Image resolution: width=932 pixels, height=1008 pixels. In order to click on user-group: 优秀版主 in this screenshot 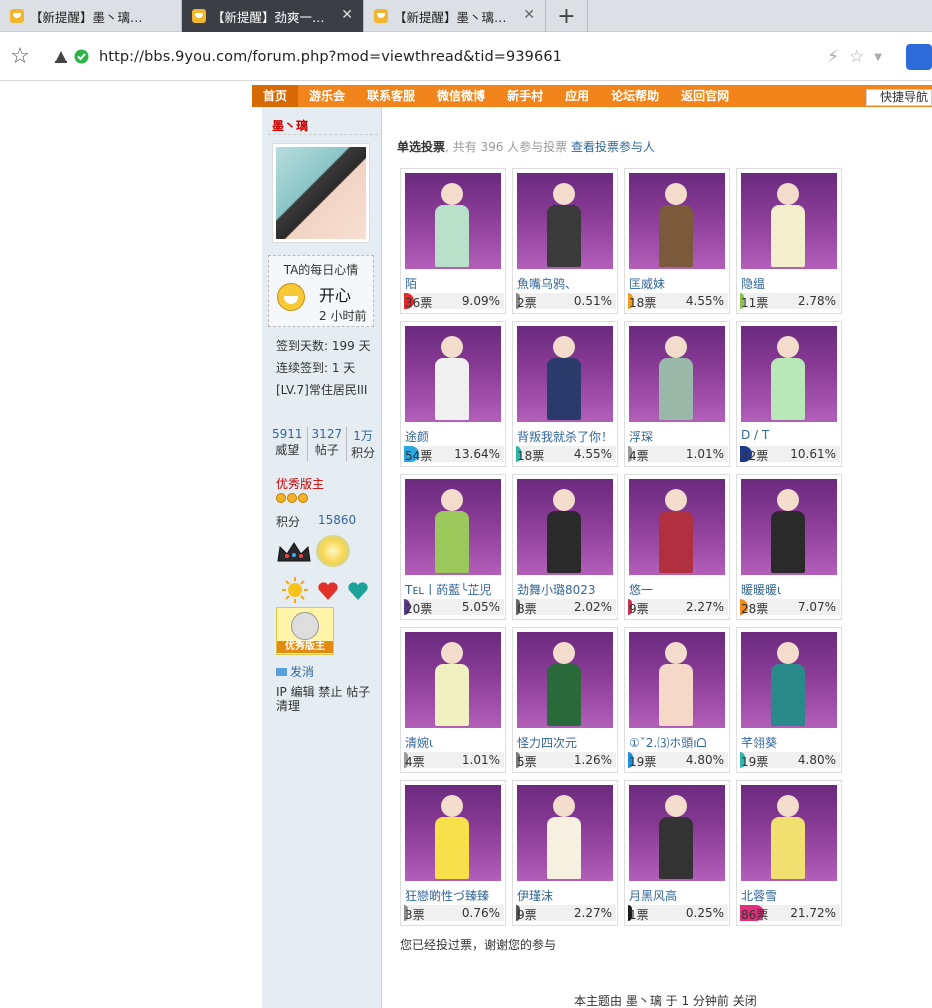, I will do `click(300, 483)`.